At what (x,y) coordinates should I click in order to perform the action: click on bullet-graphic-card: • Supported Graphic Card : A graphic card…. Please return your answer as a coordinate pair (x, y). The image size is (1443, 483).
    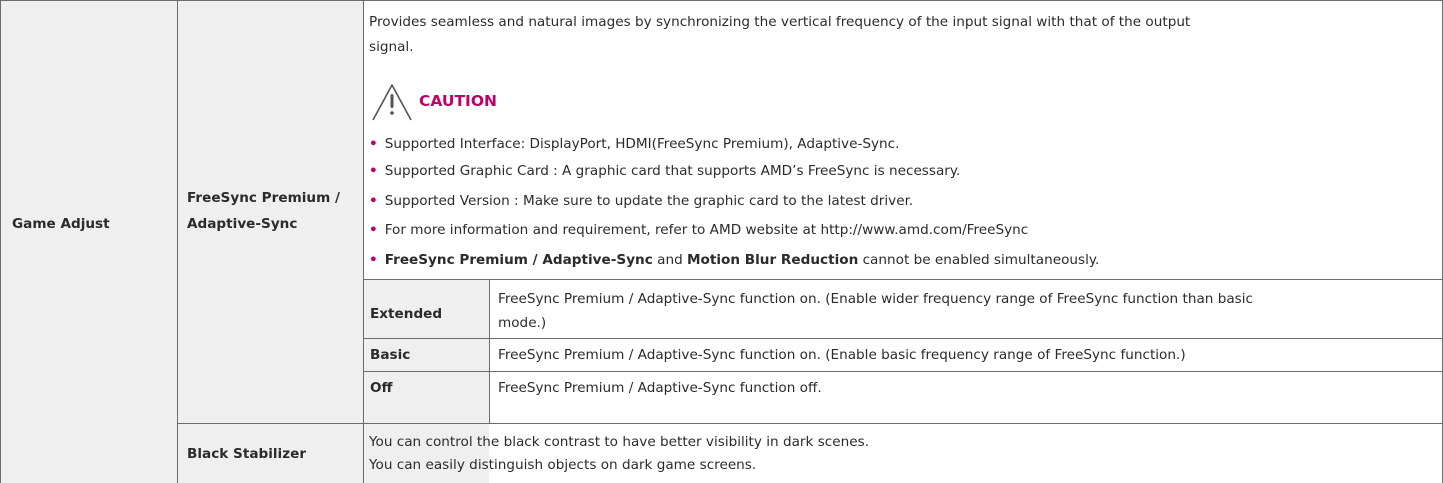
    Looking at the image, I should click on (665, 171).